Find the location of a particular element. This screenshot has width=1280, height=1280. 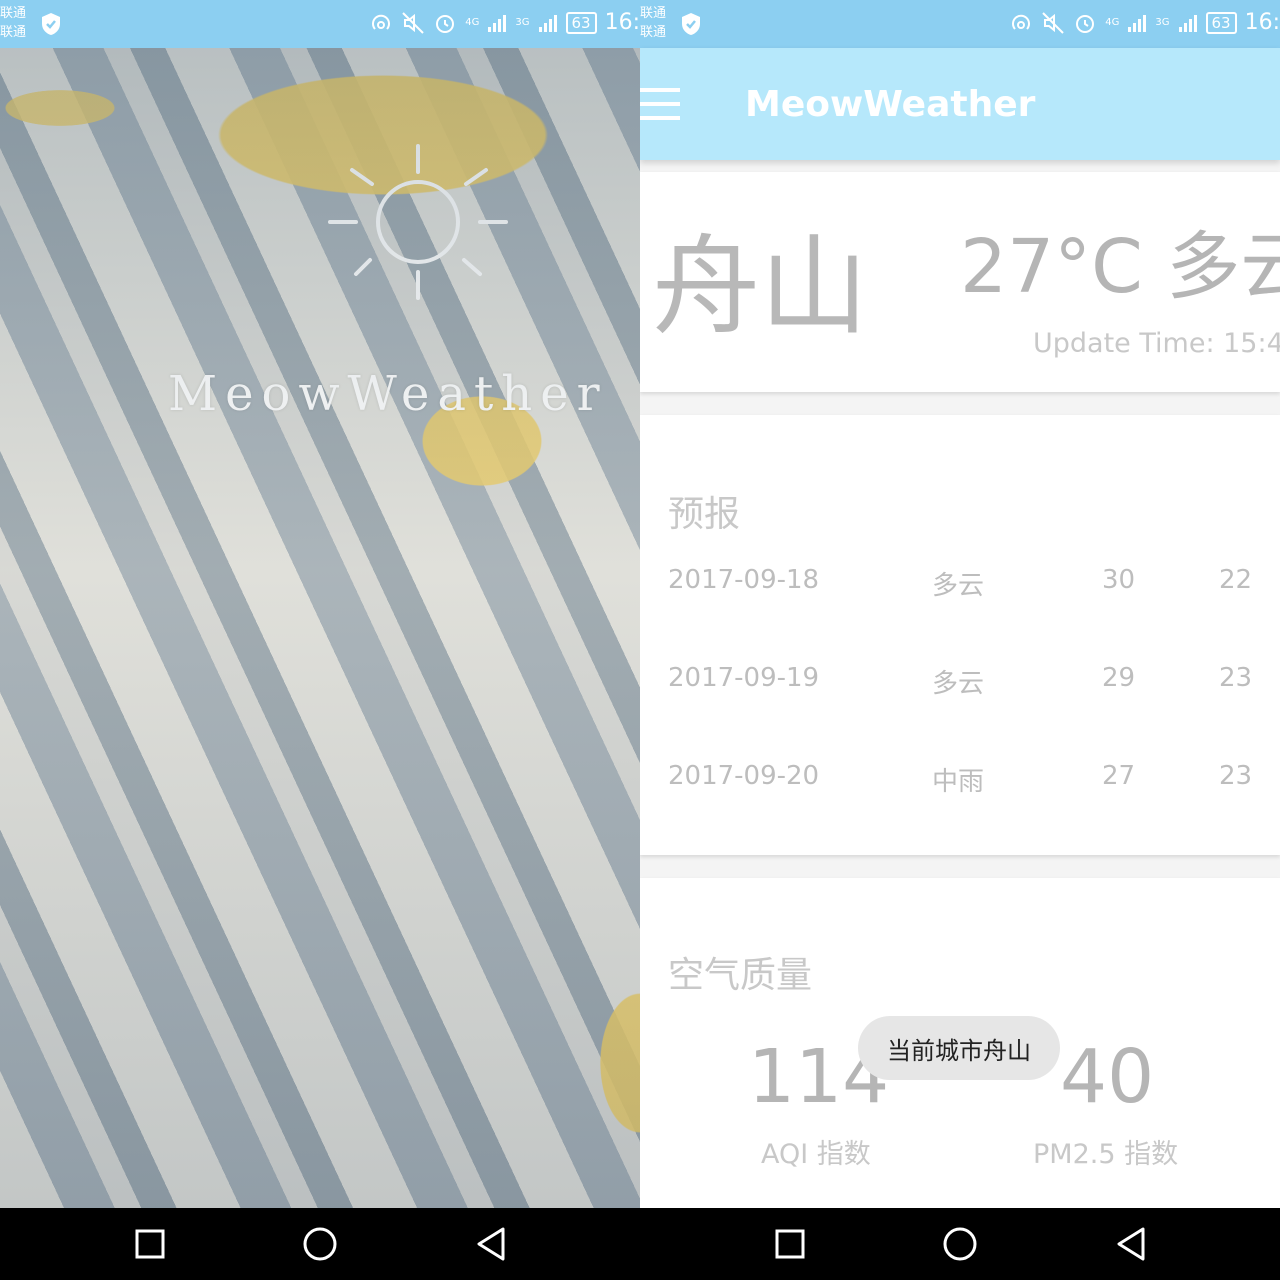

app-title: MeowWeather is located at coordinates (890, 104).